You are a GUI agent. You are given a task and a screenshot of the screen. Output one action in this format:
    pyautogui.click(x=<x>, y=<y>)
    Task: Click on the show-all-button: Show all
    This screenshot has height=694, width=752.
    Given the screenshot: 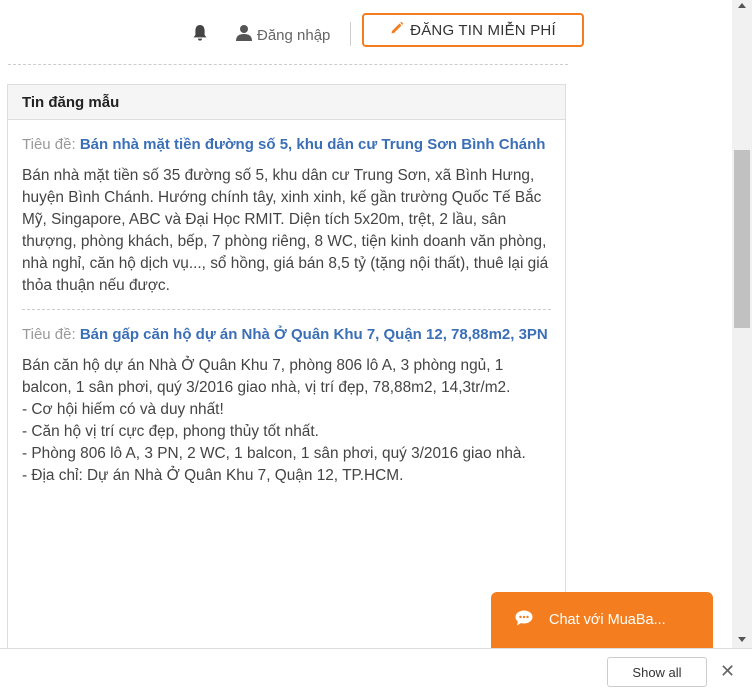 What is the action you would take?
    pyautogui.click(x=657, y=672)
    